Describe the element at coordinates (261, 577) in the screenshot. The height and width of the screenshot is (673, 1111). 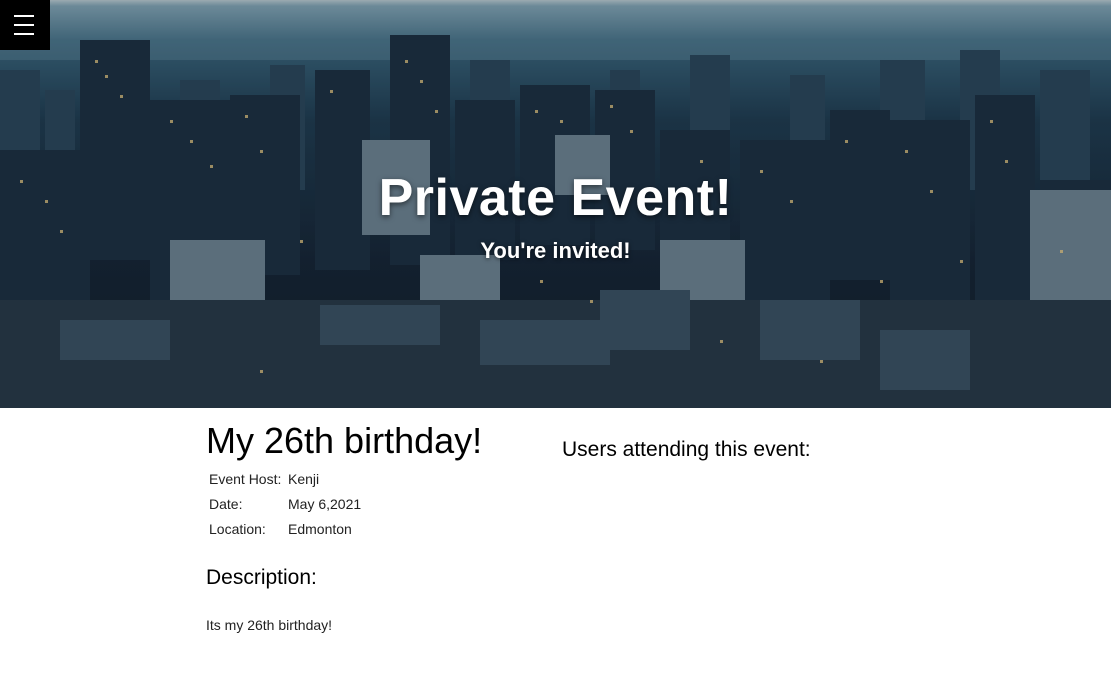
I see `description-heading: Description:` at that location.